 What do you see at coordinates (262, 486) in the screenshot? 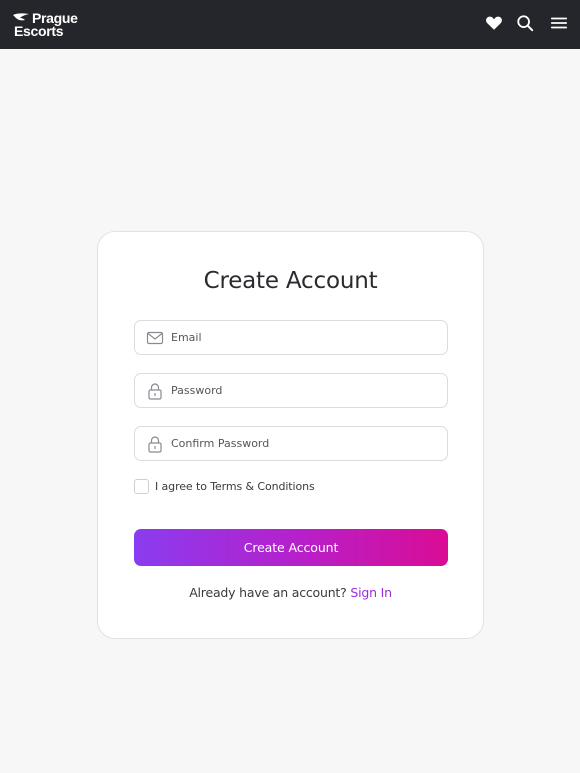
I see `terms-link: Terms & Conditions` at bounding box center [262, 486].